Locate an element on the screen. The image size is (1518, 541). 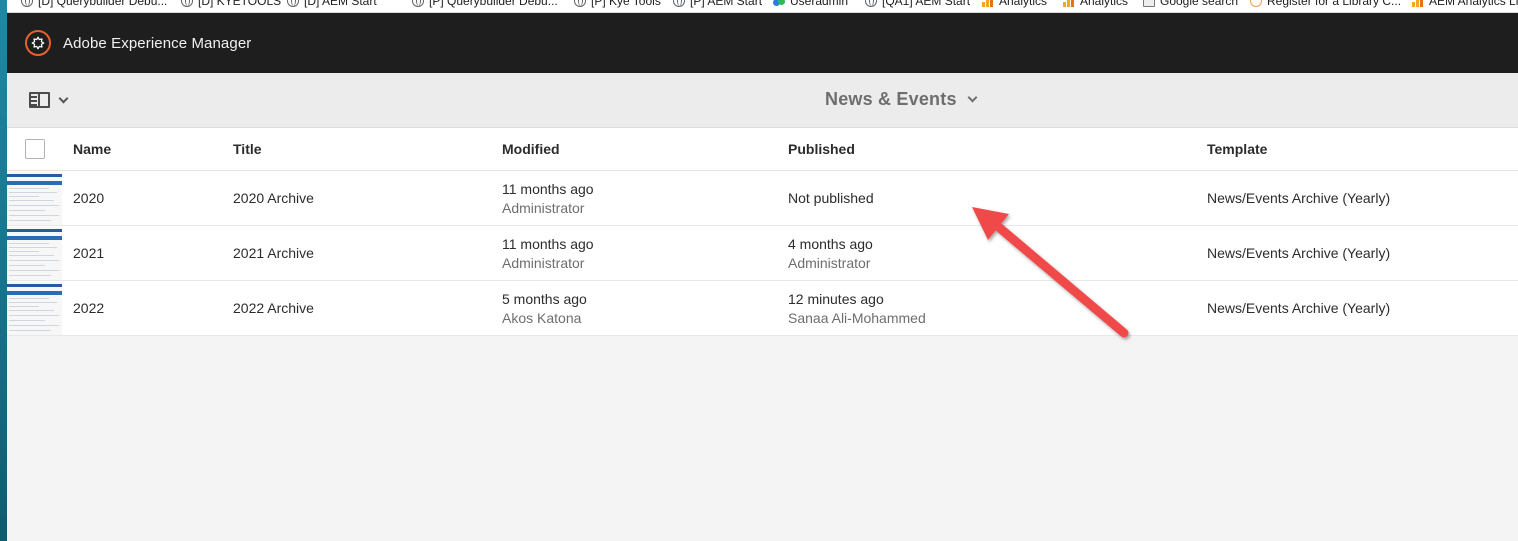
cell-name: 2021 is located at coordinates (89, 253).